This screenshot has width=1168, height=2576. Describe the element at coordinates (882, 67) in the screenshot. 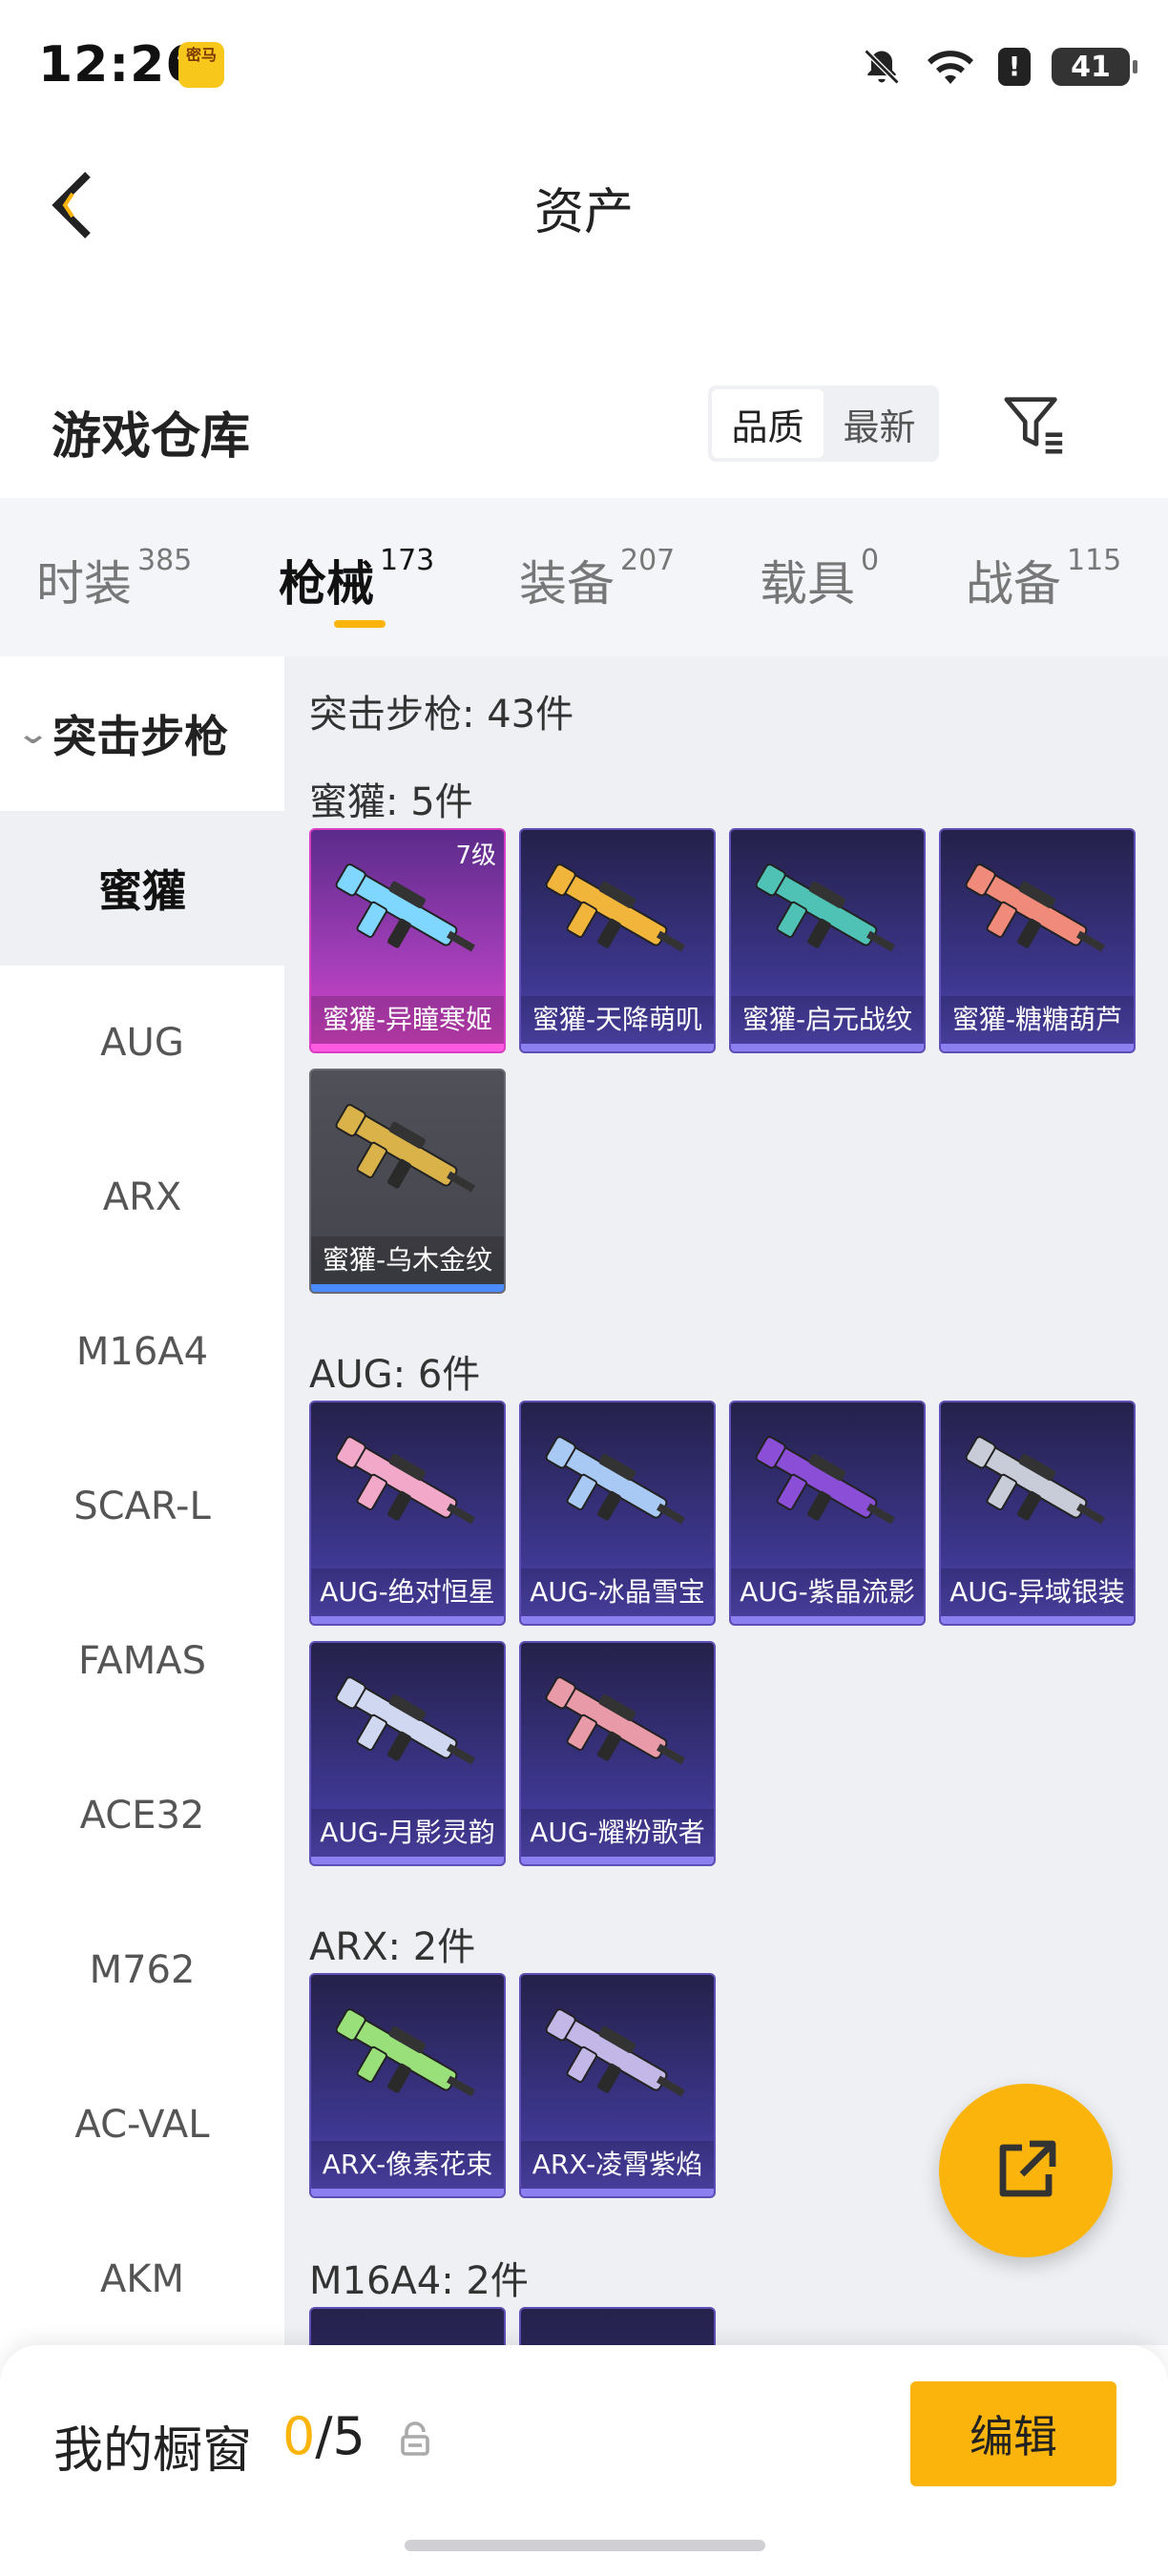

I see `mute-bell-icon` at that location.